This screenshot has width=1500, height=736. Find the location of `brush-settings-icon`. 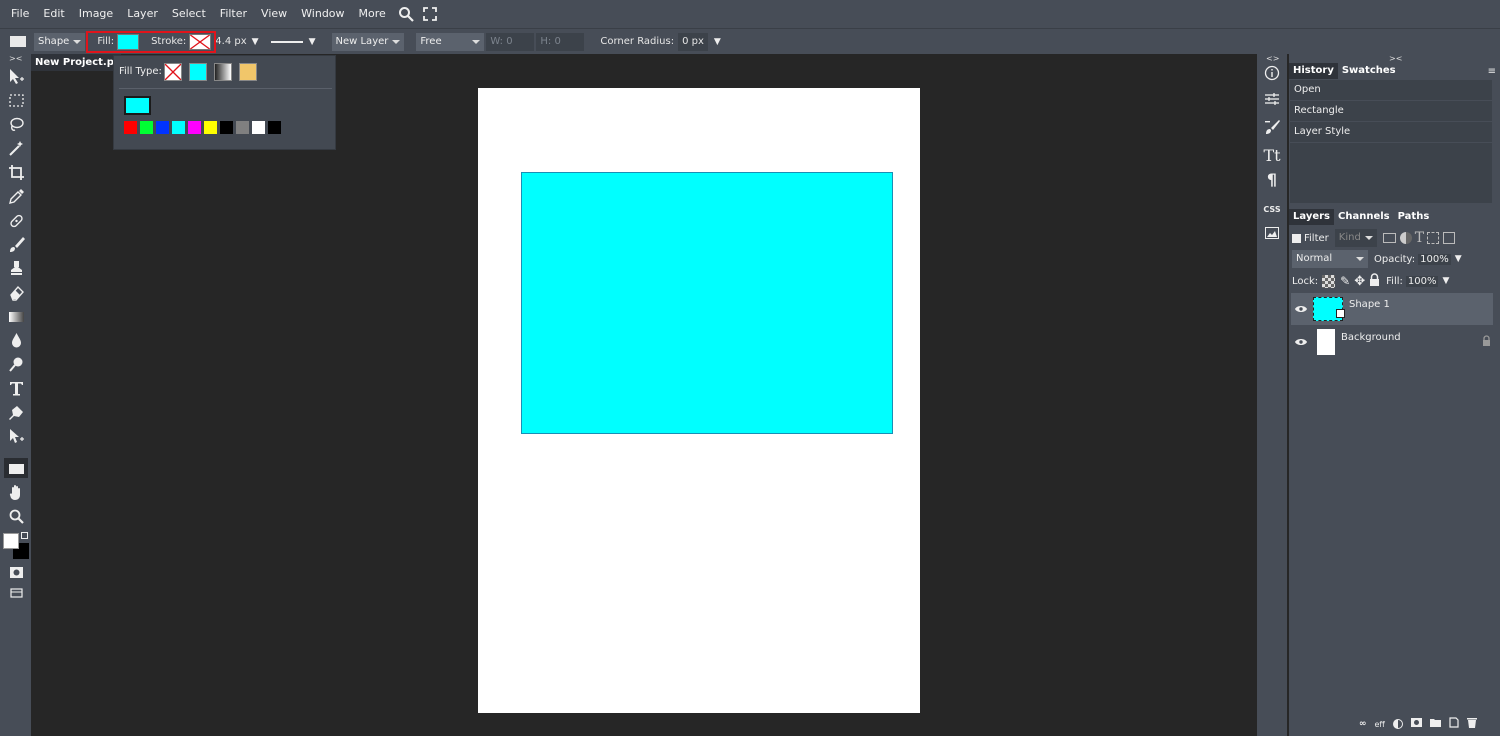

brush-settings-icon is located at coordinates (1272, 127).